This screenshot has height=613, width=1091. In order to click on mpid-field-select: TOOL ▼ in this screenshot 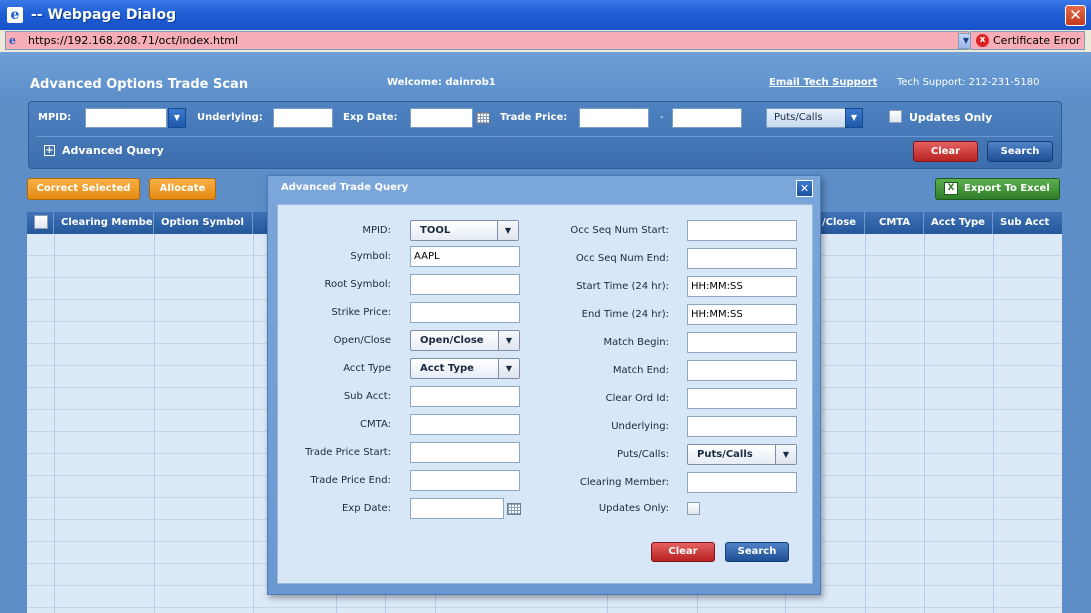, I will do `click(464, 230)`.